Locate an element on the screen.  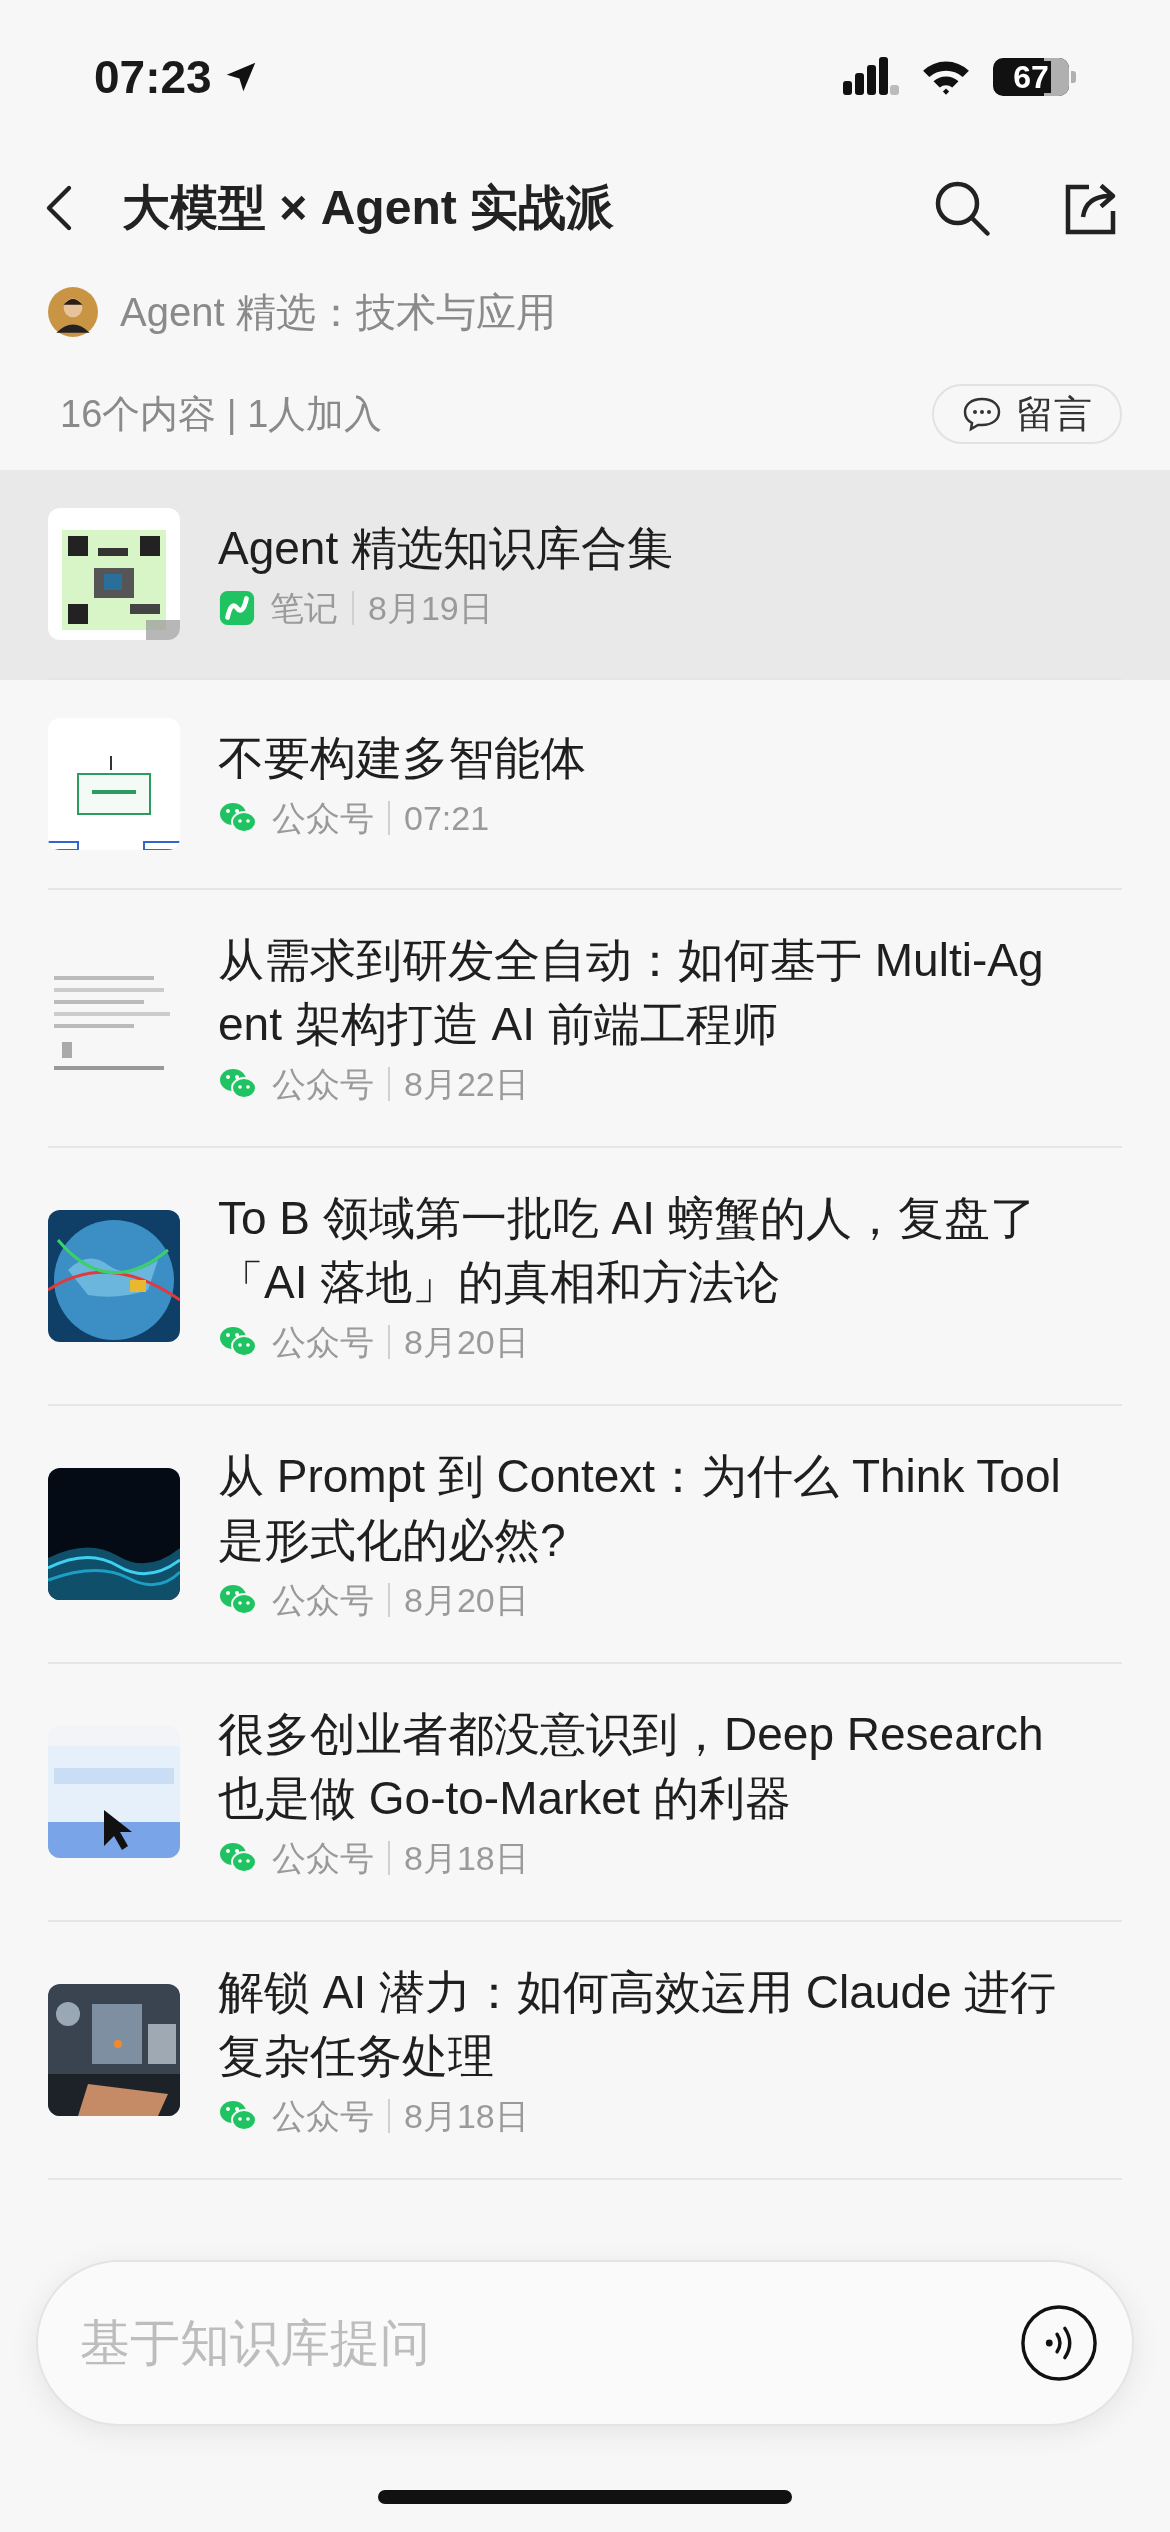
article-title: 从需求到研发全自动：如何基于 Multi-Ag ent 架构打造 AI 前端工程师 is located at coordinates (631, 992).